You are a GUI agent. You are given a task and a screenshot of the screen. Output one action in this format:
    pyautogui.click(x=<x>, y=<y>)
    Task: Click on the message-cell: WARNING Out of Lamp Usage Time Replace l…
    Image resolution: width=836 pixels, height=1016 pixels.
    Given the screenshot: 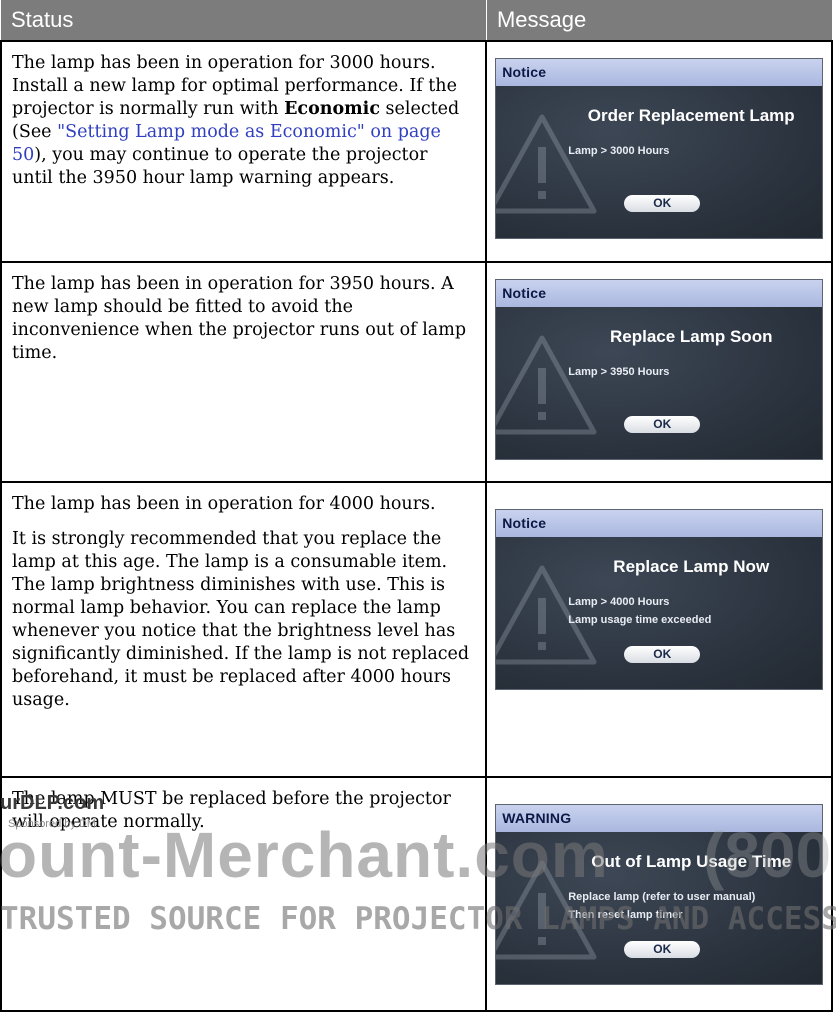 What is the action you would take?
    pyautogui.click(x=659, y=894)
    